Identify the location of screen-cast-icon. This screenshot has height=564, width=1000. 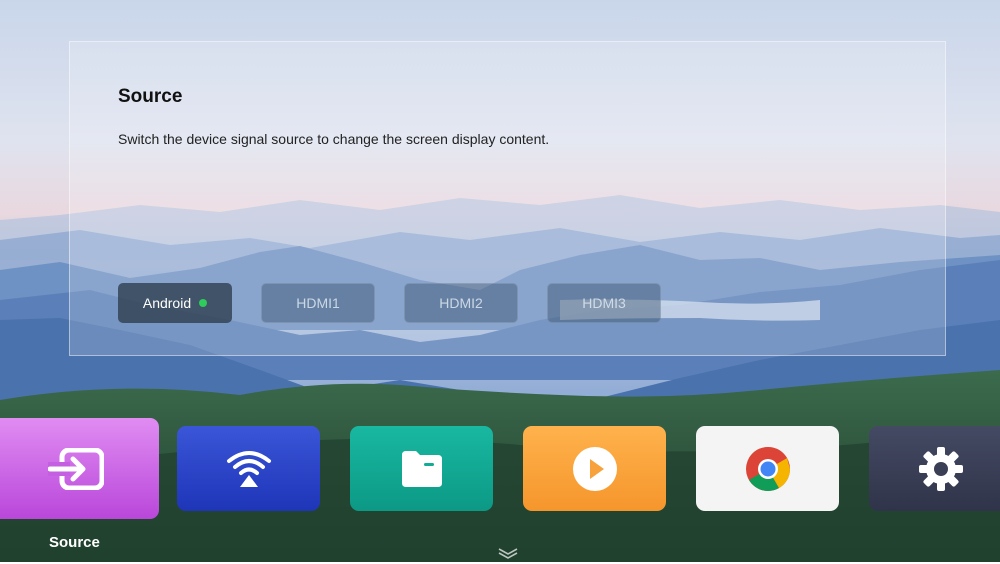
(249, 469).